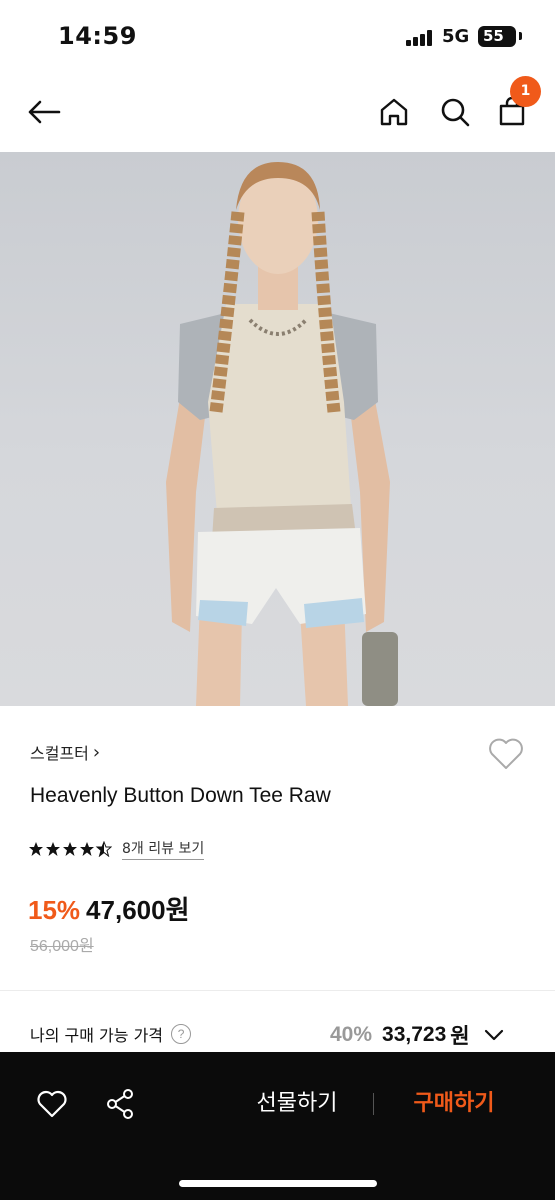 This screenshot has height=1200, width=555. What do you see at coordinates (373, 1104) in the screenshot?
I see `button-separator` at bounding box center [373, 1104].